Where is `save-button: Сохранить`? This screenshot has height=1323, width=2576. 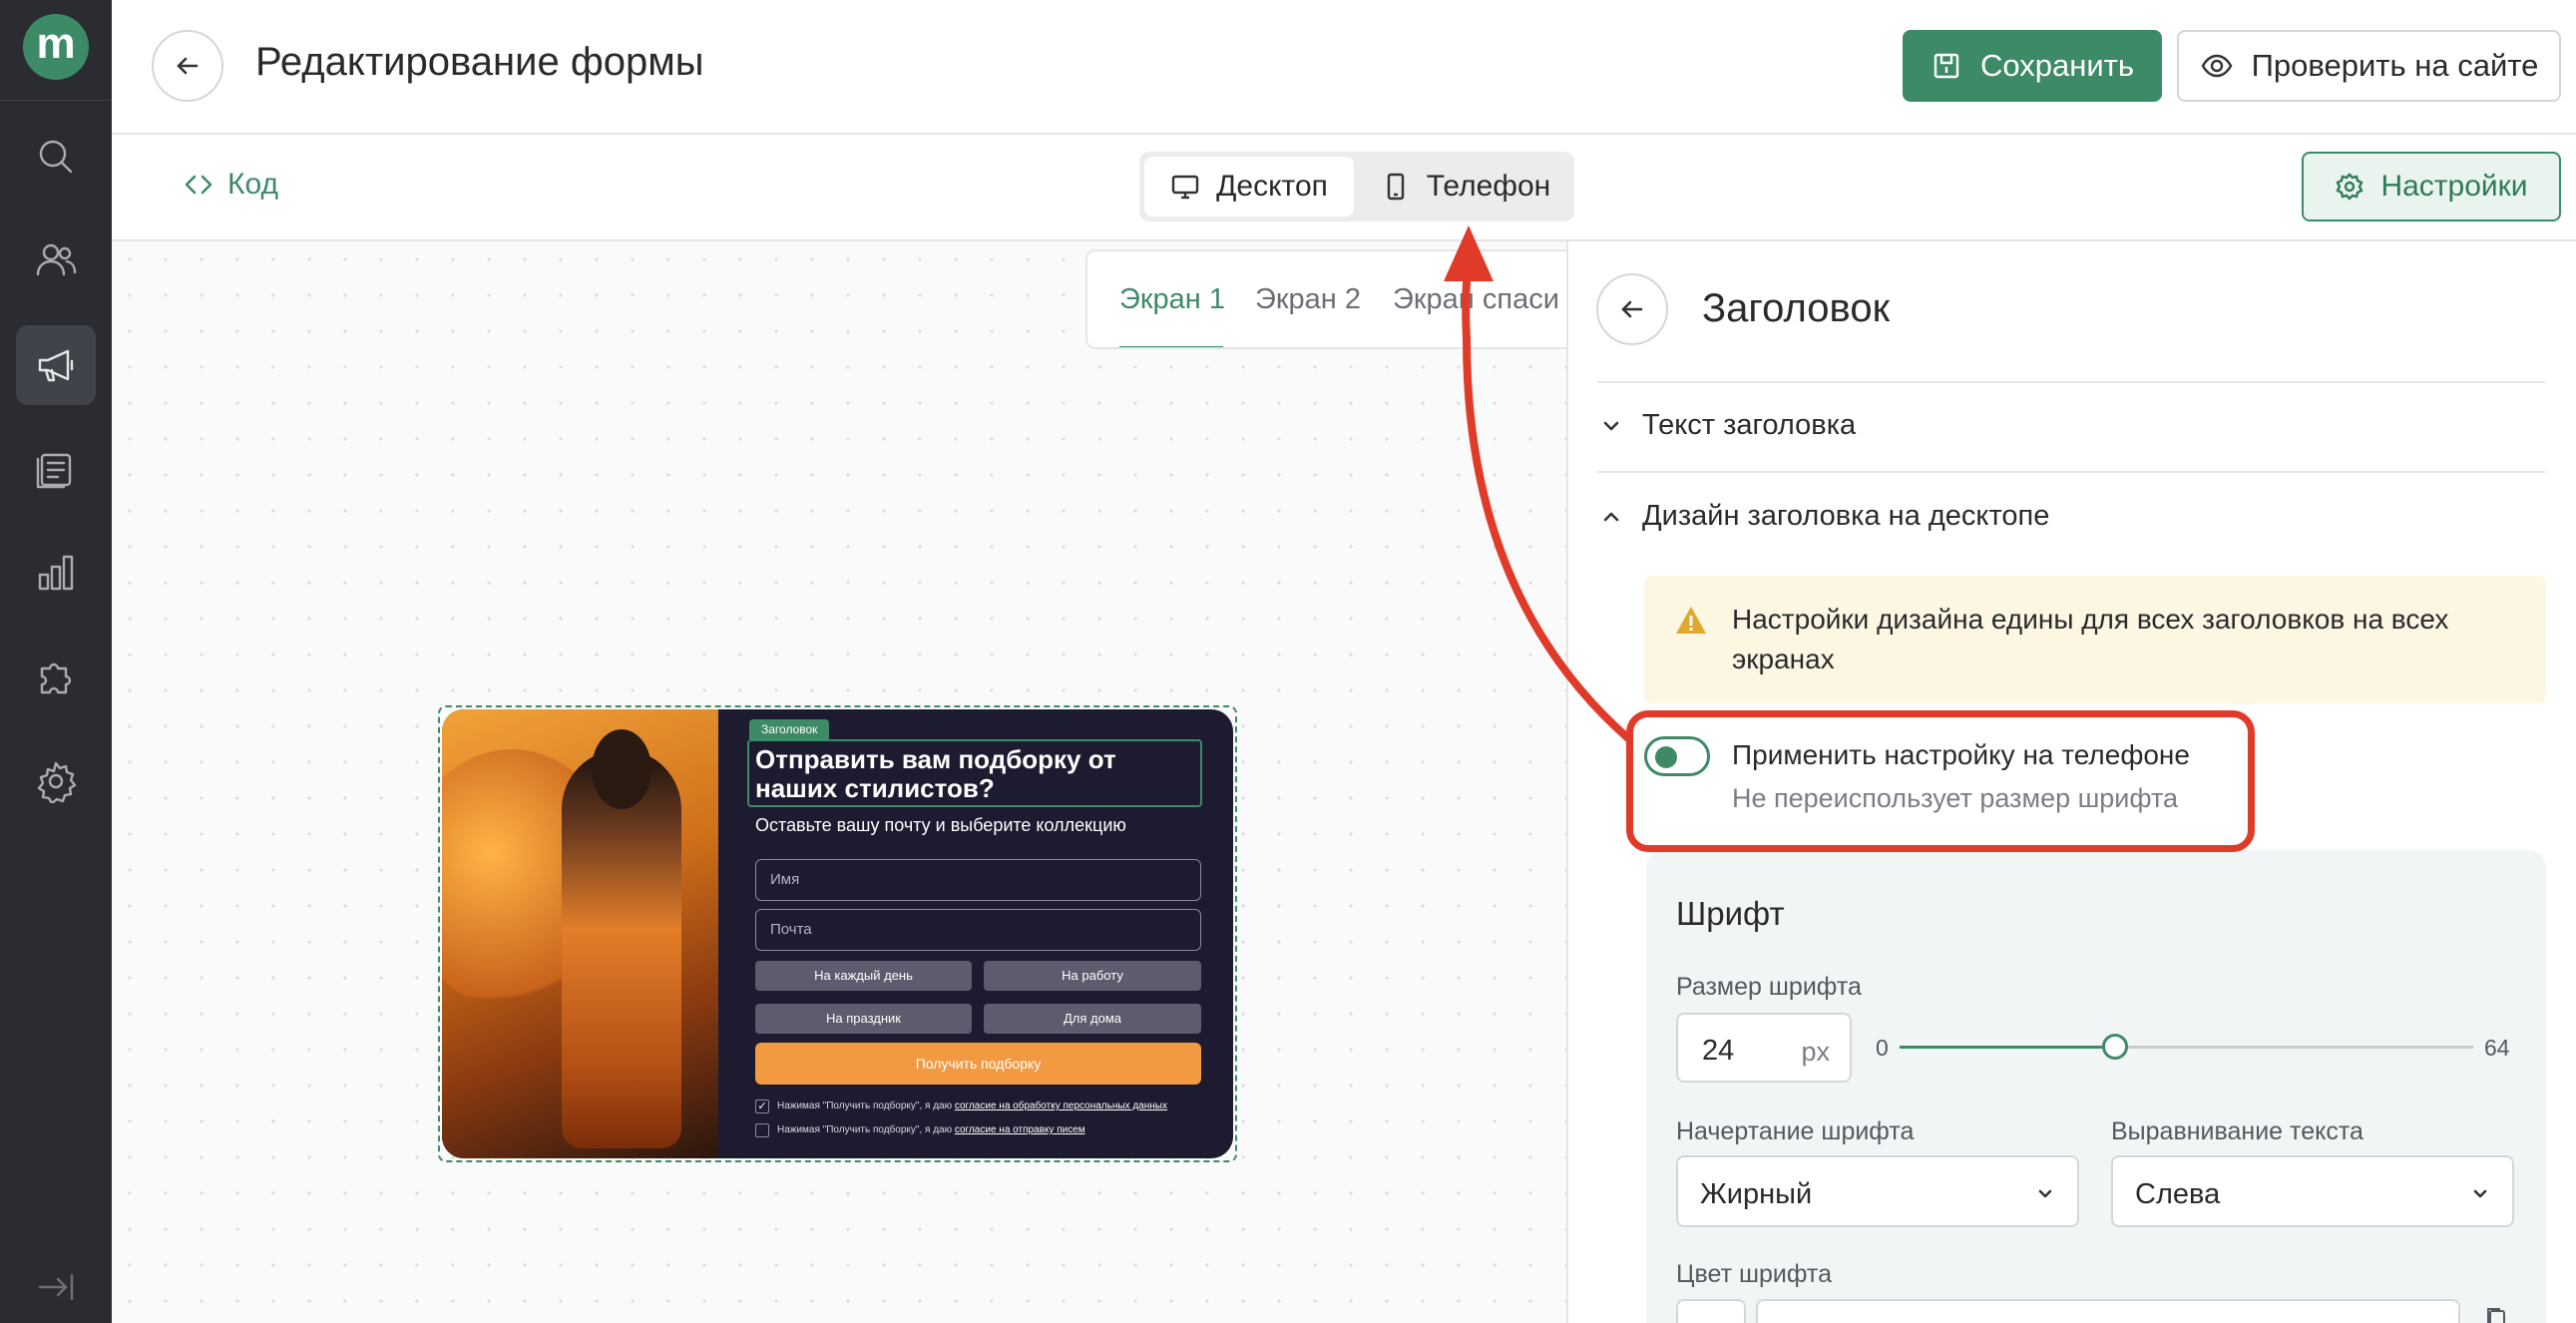 save-button: Сохранить is located at coordinates (2033, 66).